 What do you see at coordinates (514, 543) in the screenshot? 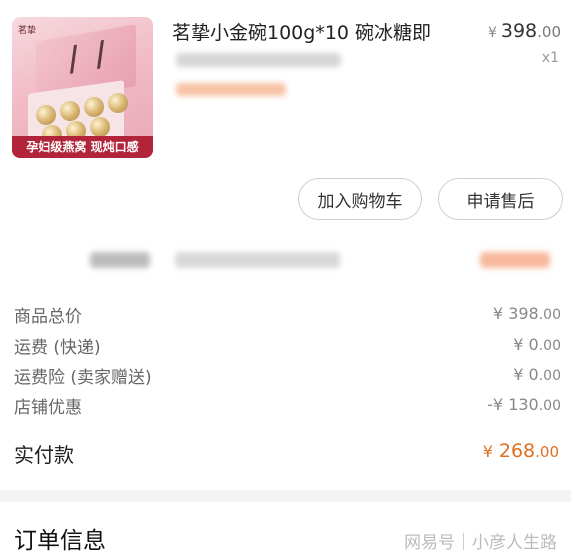
I see `watermark-right: 小彦人生路` at bounding box center [514, 543].